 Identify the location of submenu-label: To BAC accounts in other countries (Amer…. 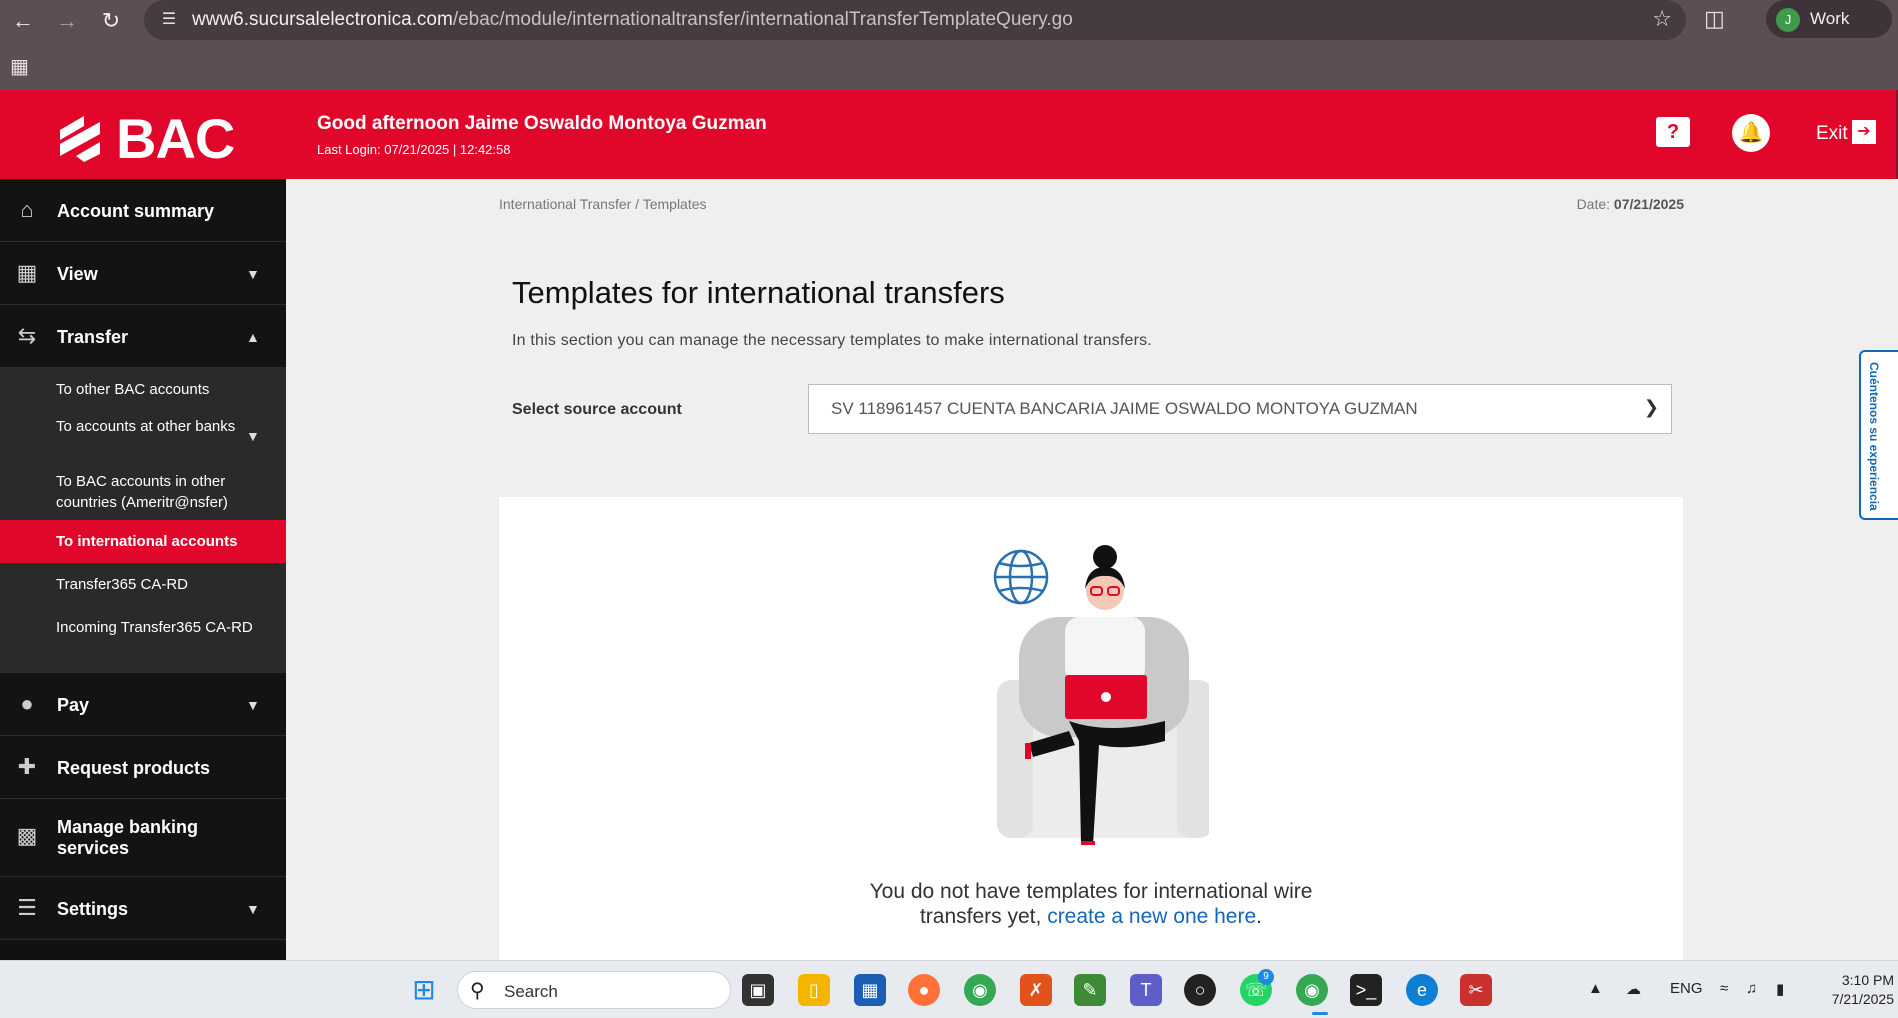
(142, 492).